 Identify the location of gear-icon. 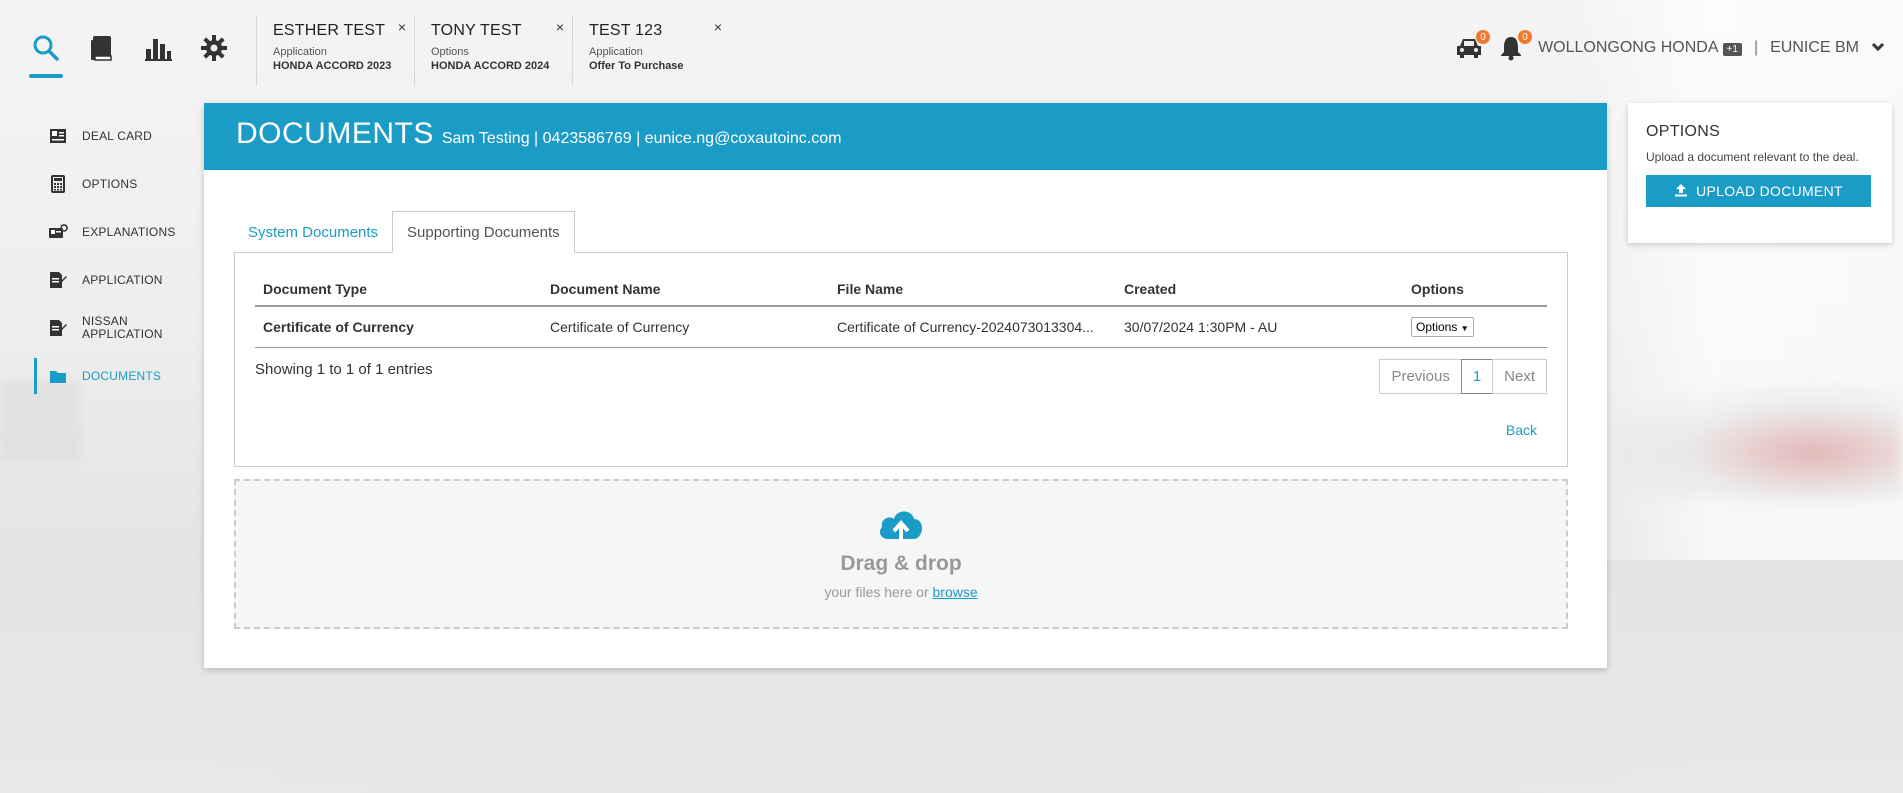
(214, 48).